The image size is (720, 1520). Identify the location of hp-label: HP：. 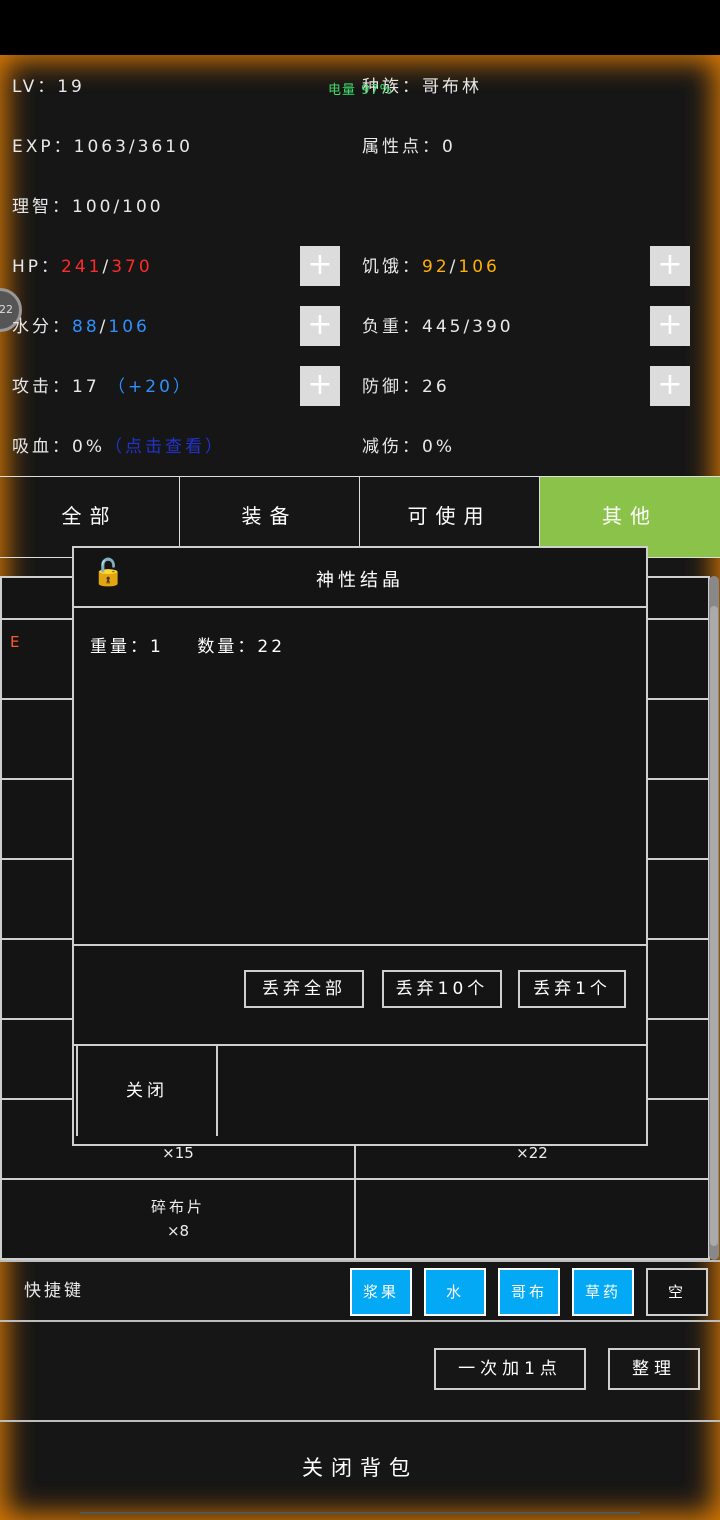
(37, 267).